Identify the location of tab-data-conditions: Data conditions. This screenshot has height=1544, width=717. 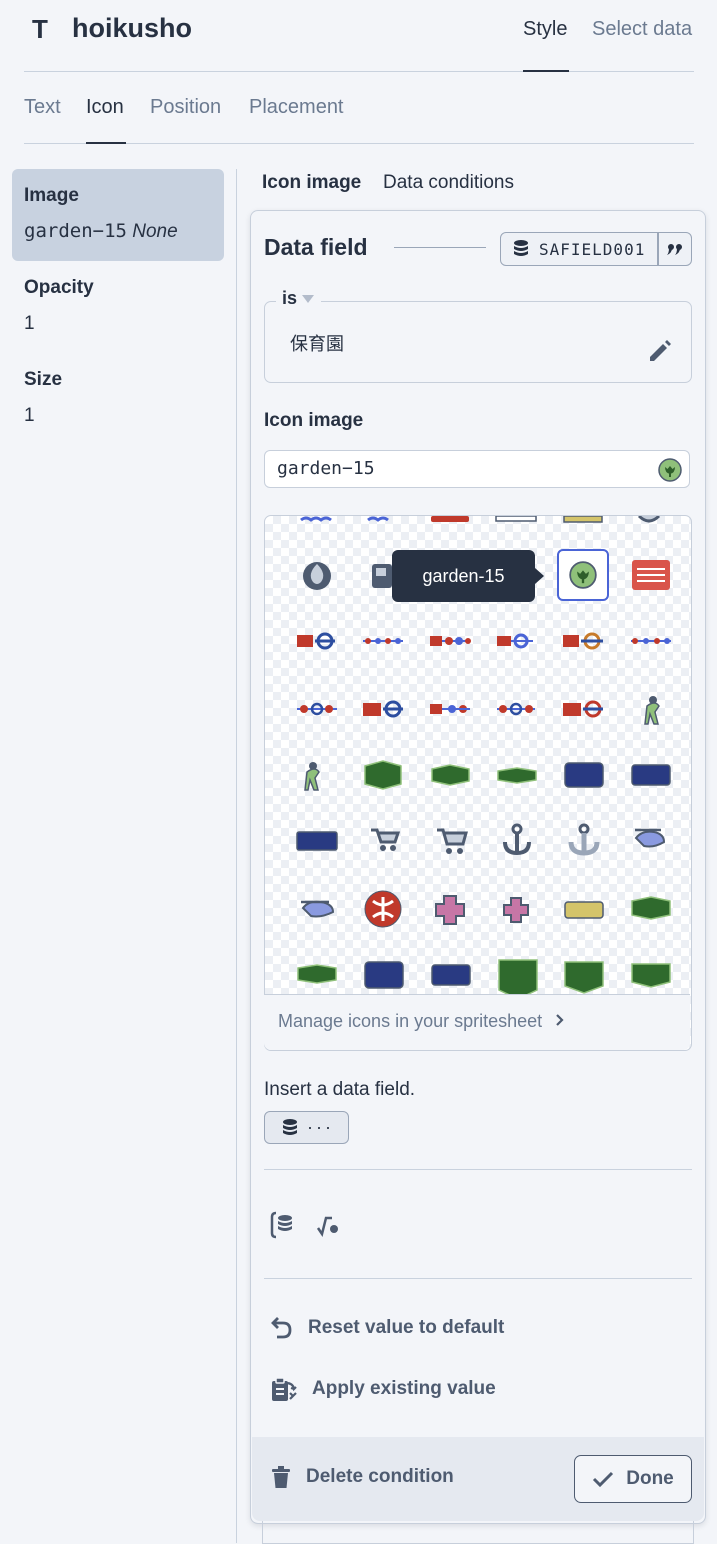
(448, 183).